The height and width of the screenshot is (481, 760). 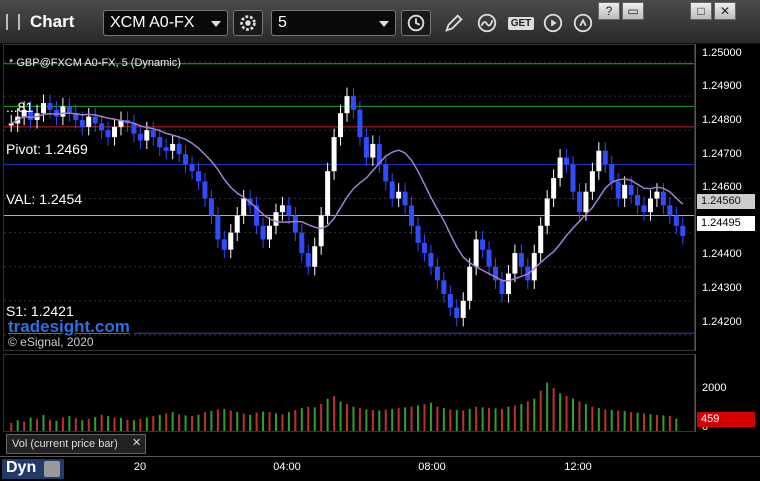 I want to click on time-tick: 12:00, so click(x=578, y=467).